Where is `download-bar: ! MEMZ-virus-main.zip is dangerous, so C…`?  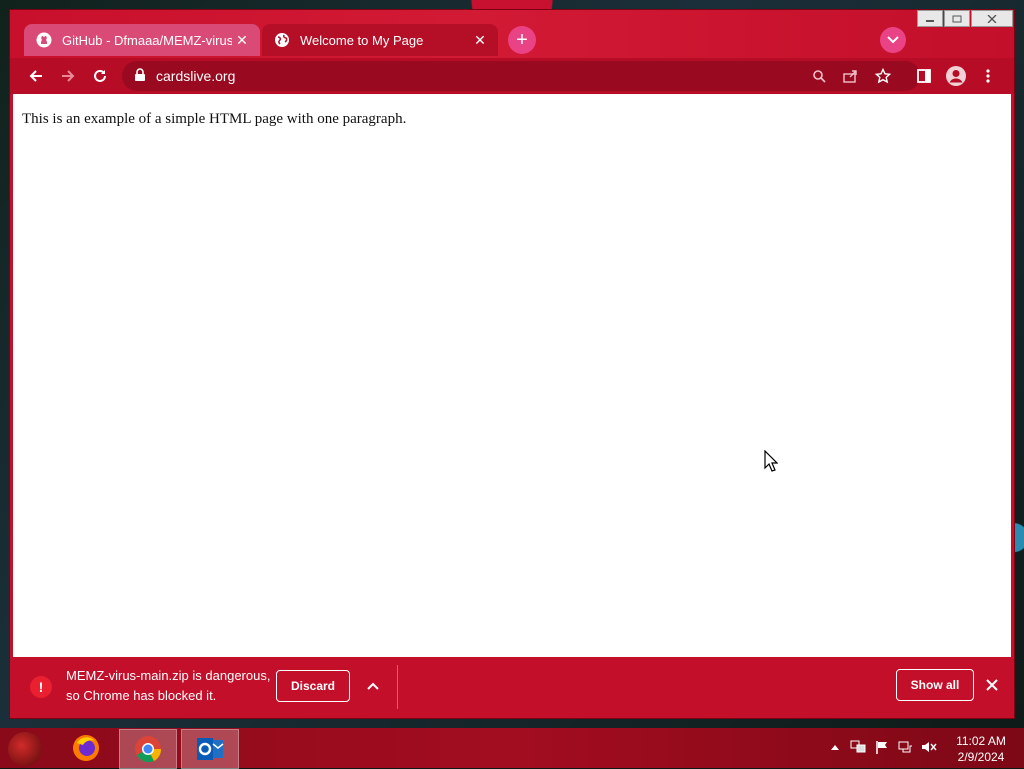
download-bar: ! MEMZ-virus-main.zip is dangerous, so C… is located at coordinates (512, 687).